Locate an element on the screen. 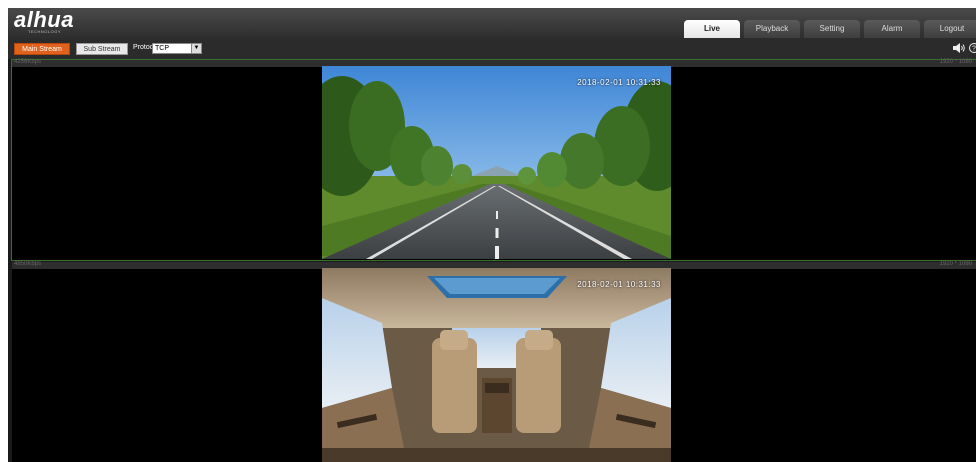 Image resolution: width=976 pixels, height=462 pixels. logo-subtitle: TECHNOLOGY is located at coordinates (45, 31).